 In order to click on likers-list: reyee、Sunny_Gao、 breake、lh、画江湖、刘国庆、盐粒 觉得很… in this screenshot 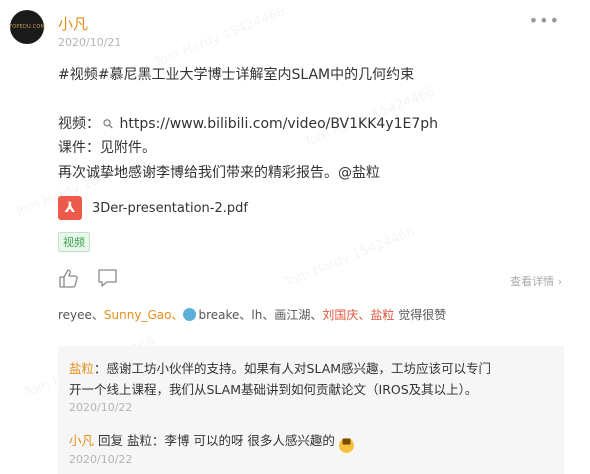, I will do `click(252, 314)`.